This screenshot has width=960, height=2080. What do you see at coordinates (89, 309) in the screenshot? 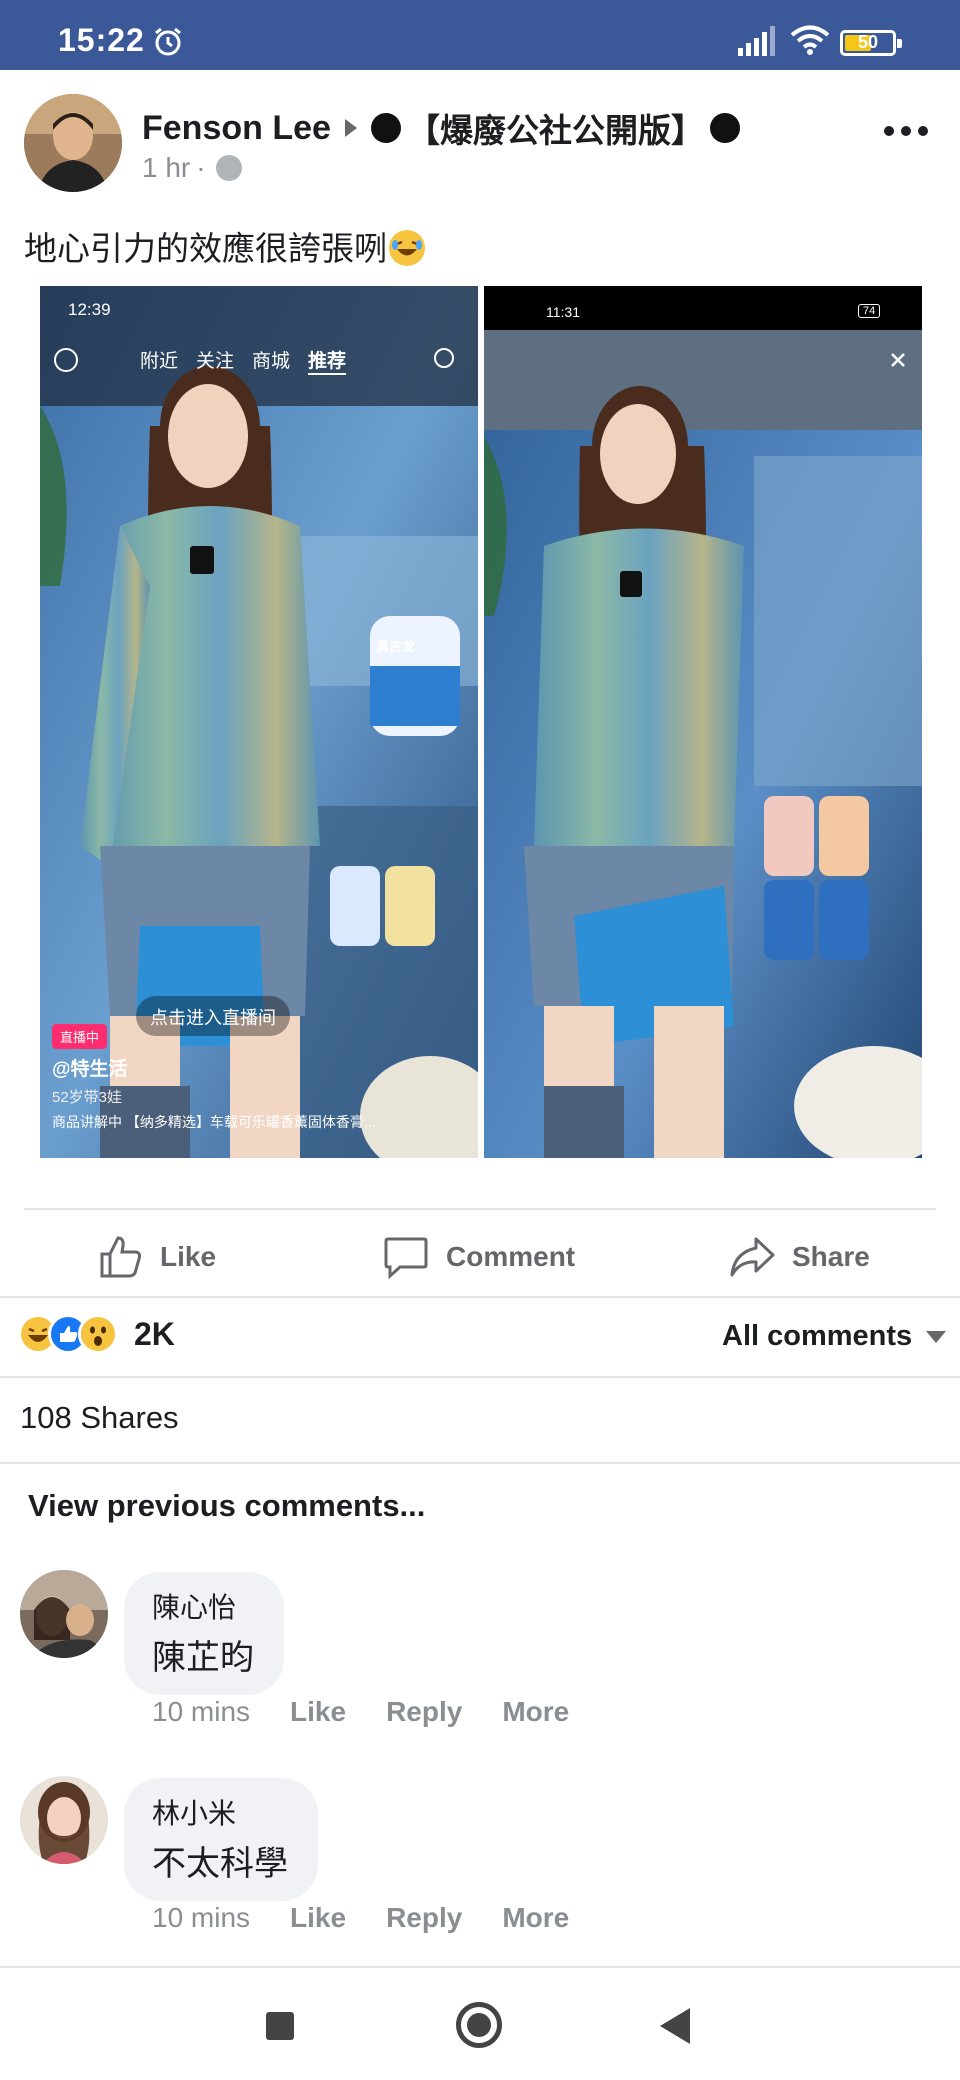
I see `left-shot-time: 12:39` at bounding box center [89, 309].